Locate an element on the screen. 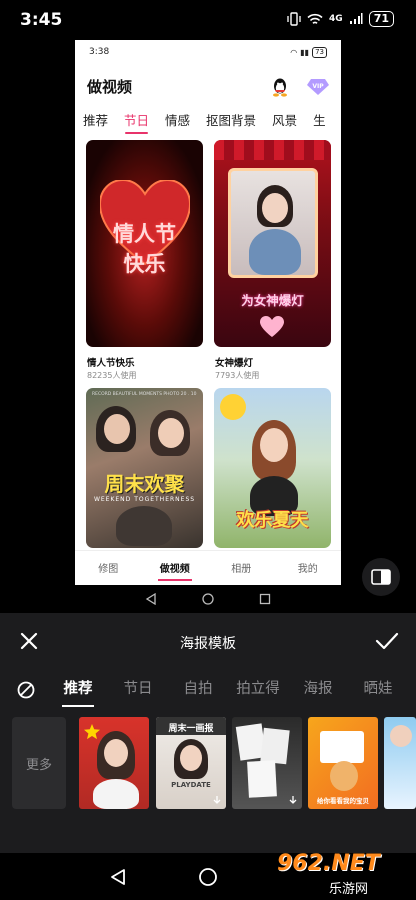 The width and height of the screenshot is (416, 900). check-icon is located at coordinates (387, 641).